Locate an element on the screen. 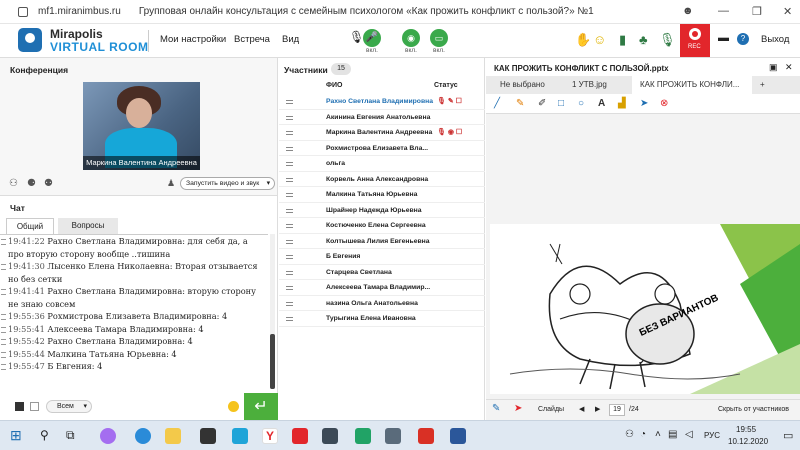 The width and height of the screenshot is (800, 450). prev-slide-icon: ◀ is located at coordinates (581, 409).